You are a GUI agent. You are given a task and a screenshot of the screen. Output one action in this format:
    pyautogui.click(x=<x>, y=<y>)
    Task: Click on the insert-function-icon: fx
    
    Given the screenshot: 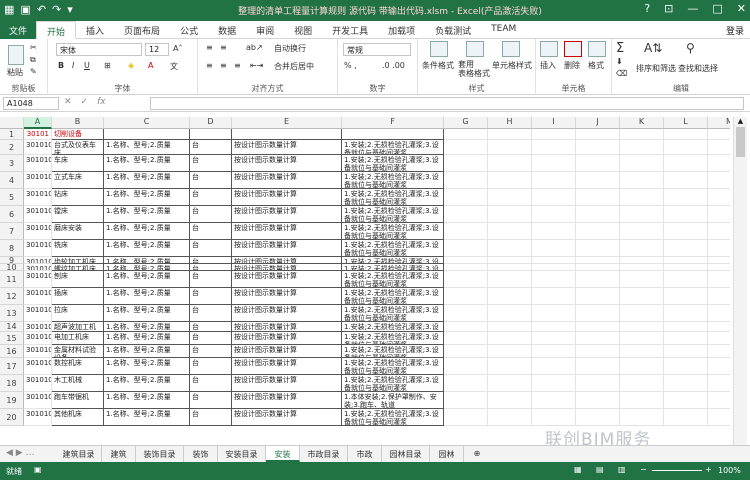 What is the action you would take?
    pyautogui.click(x=101, y=102)
    